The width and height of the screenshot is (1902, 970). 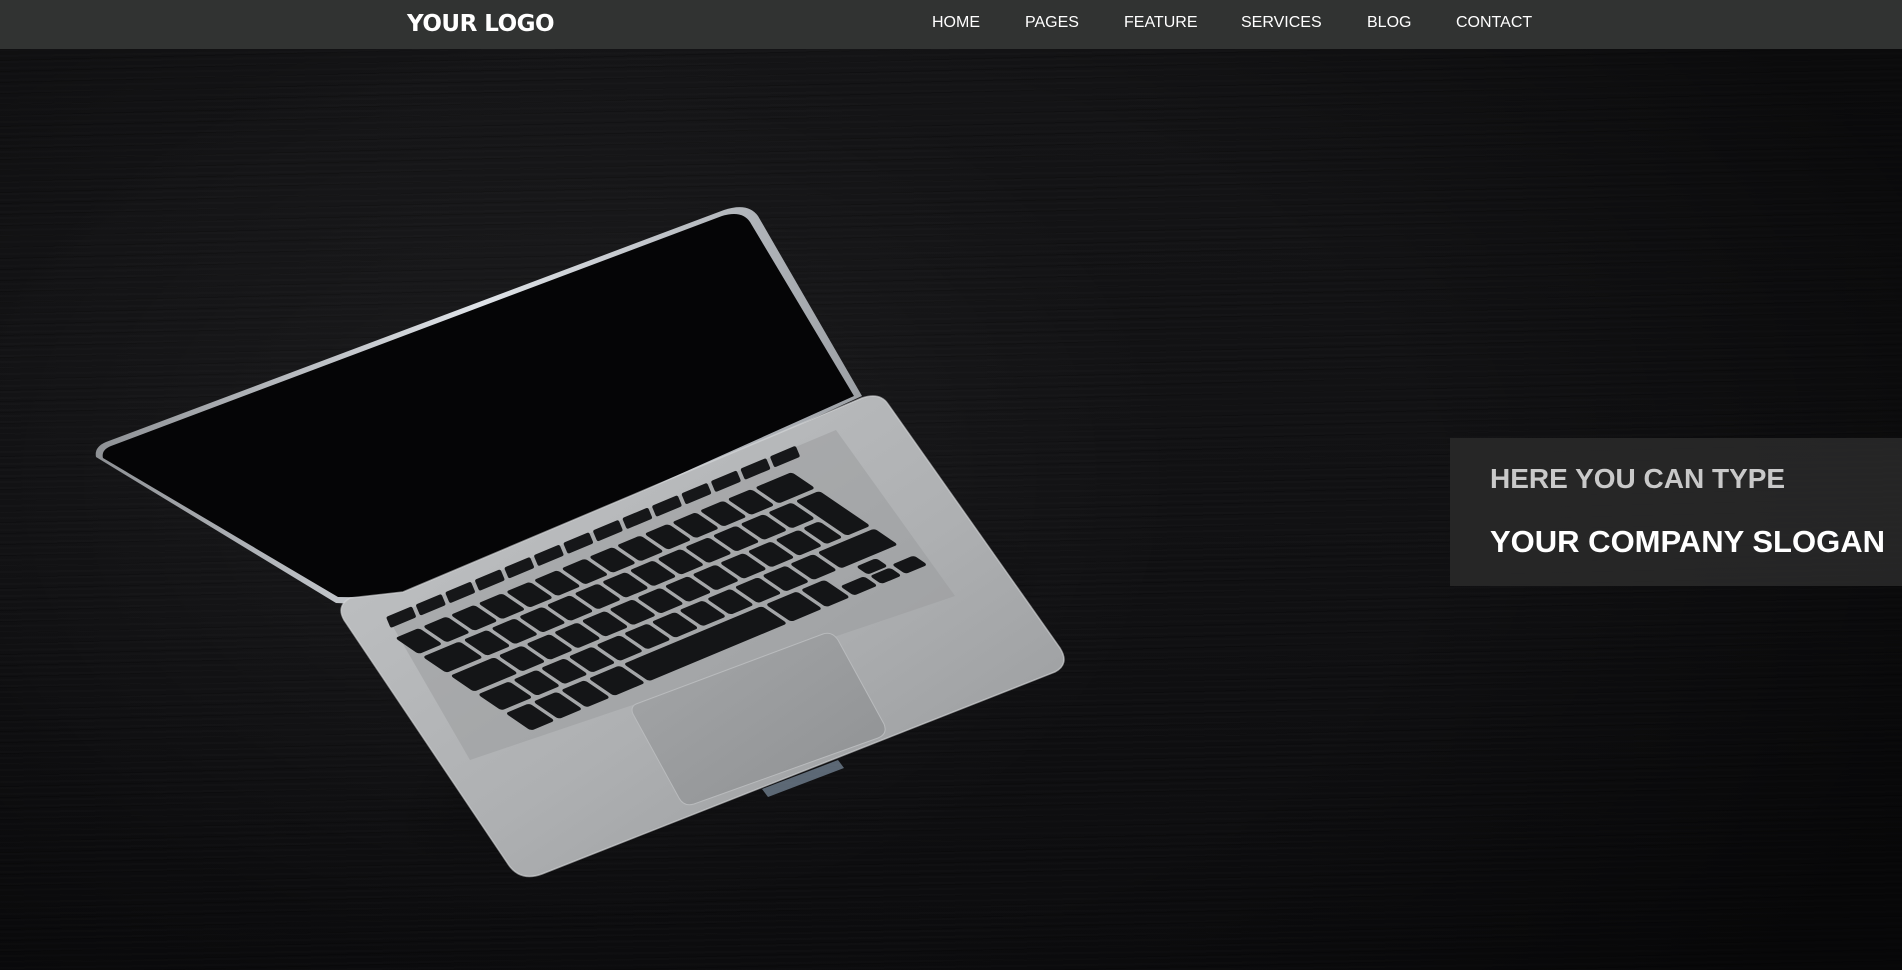 I want to click on slogan-line-1: HERE YOU CAN TYPE, so click(x=1638, y=478).